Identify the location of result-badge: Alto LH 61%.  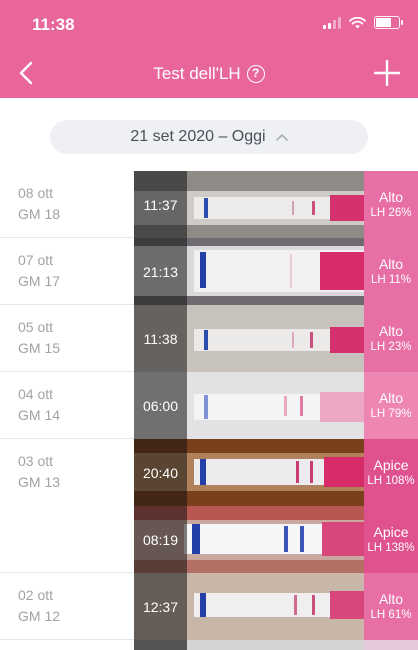
(391, 606).